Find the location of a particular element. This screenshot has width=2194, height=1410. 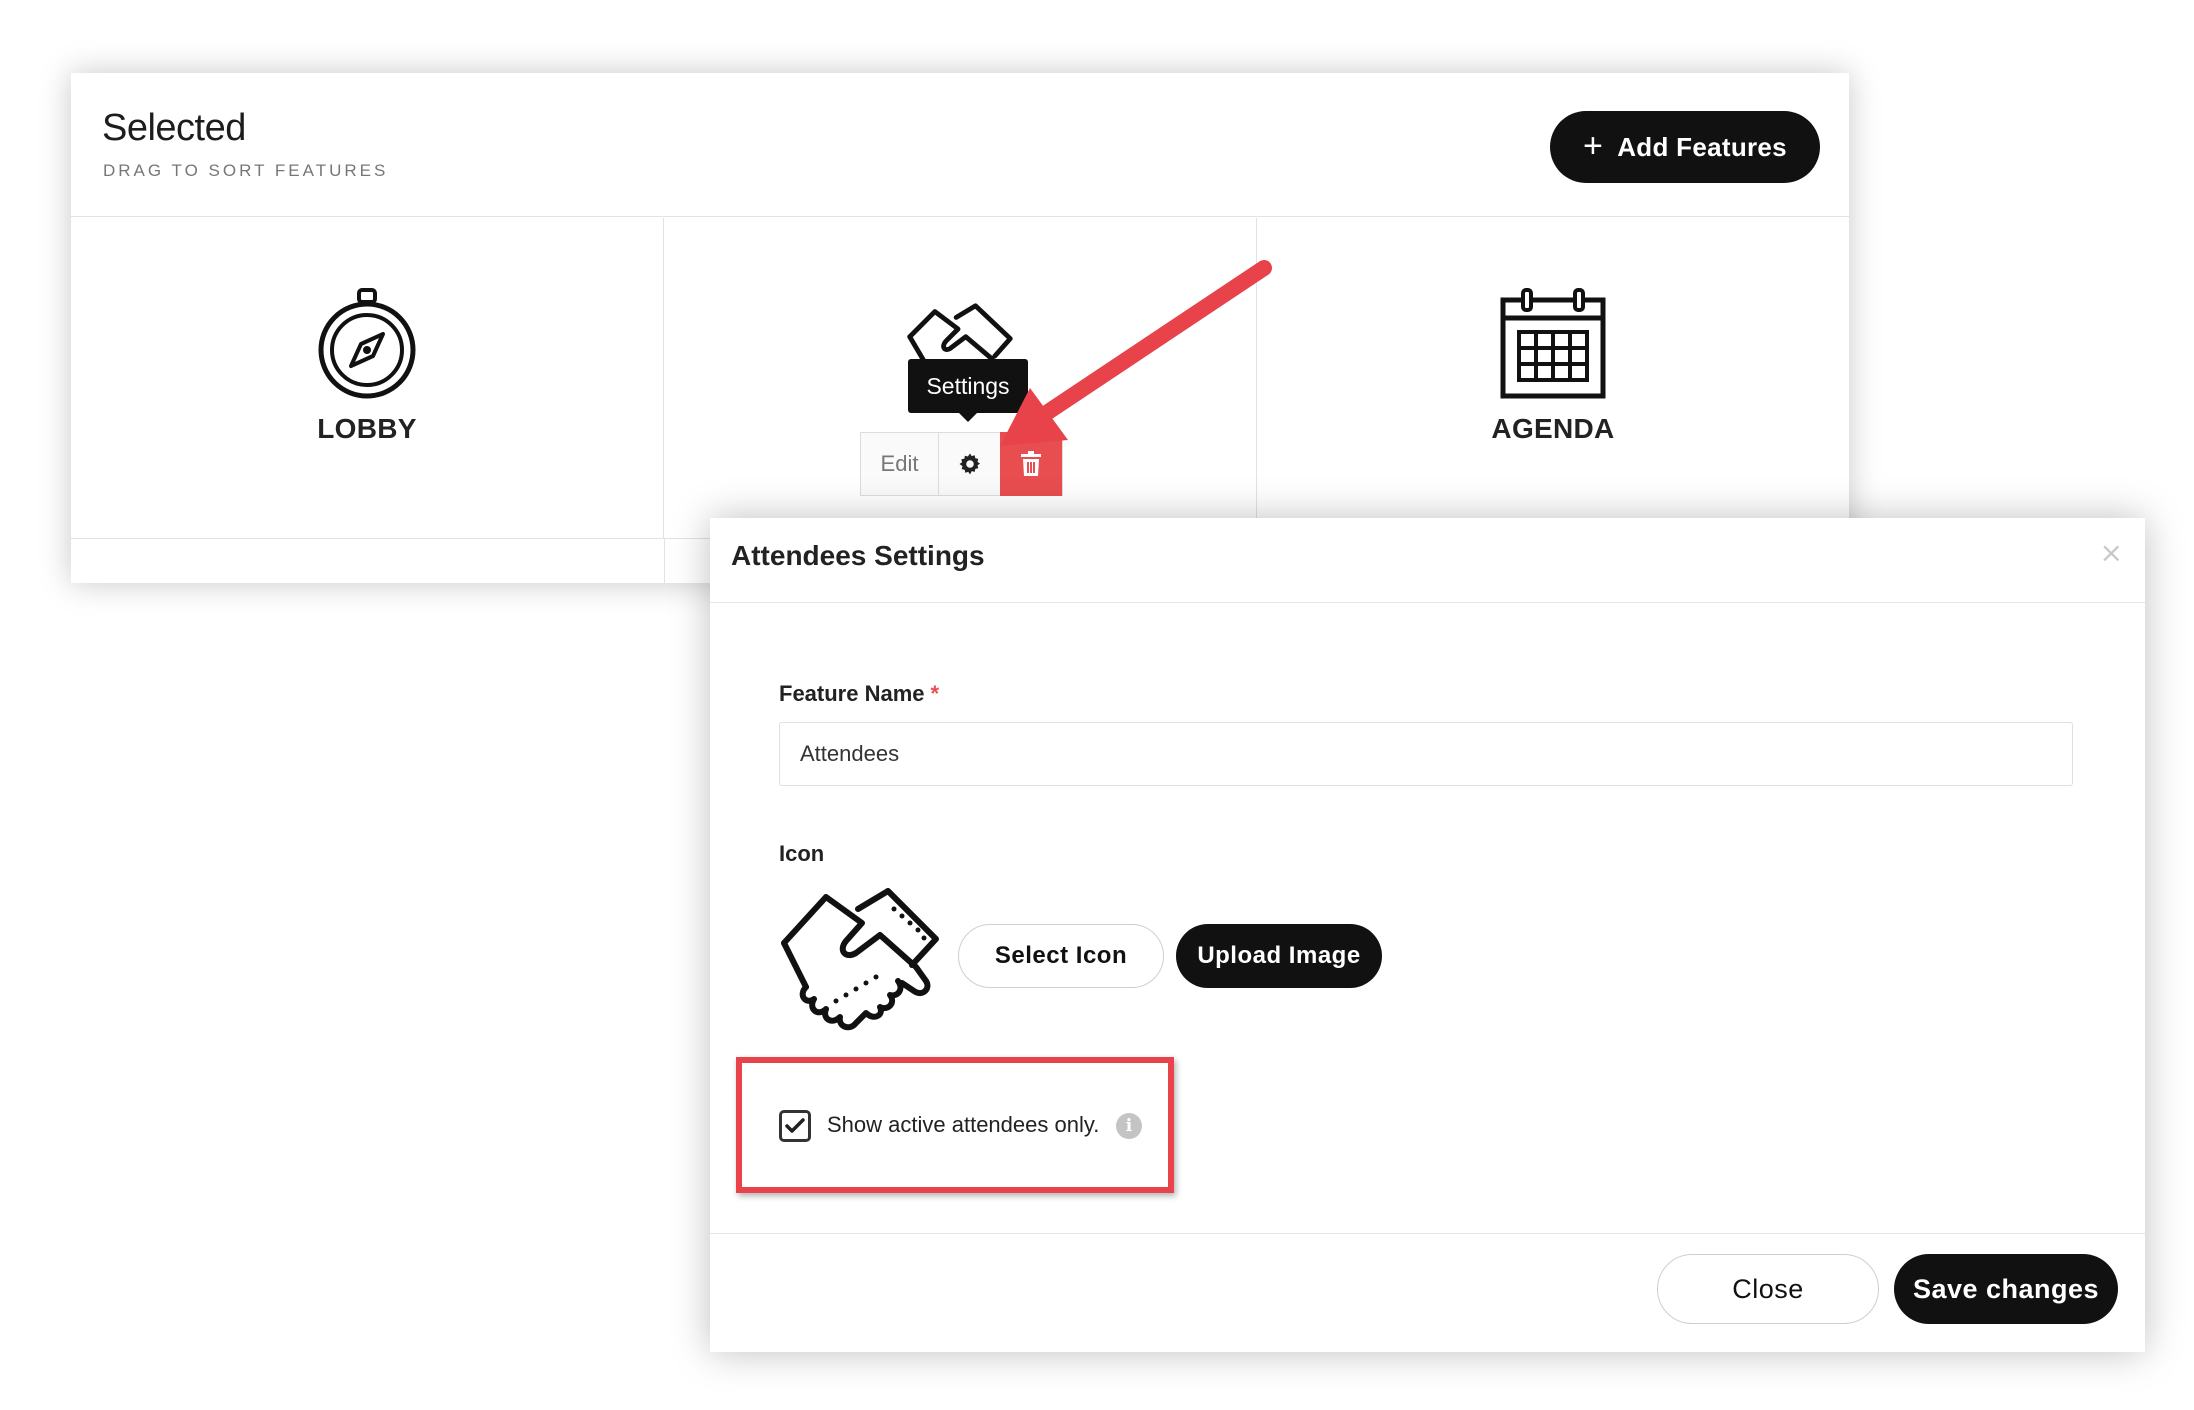

calendar-icon is located at coordinates (1553, 343).